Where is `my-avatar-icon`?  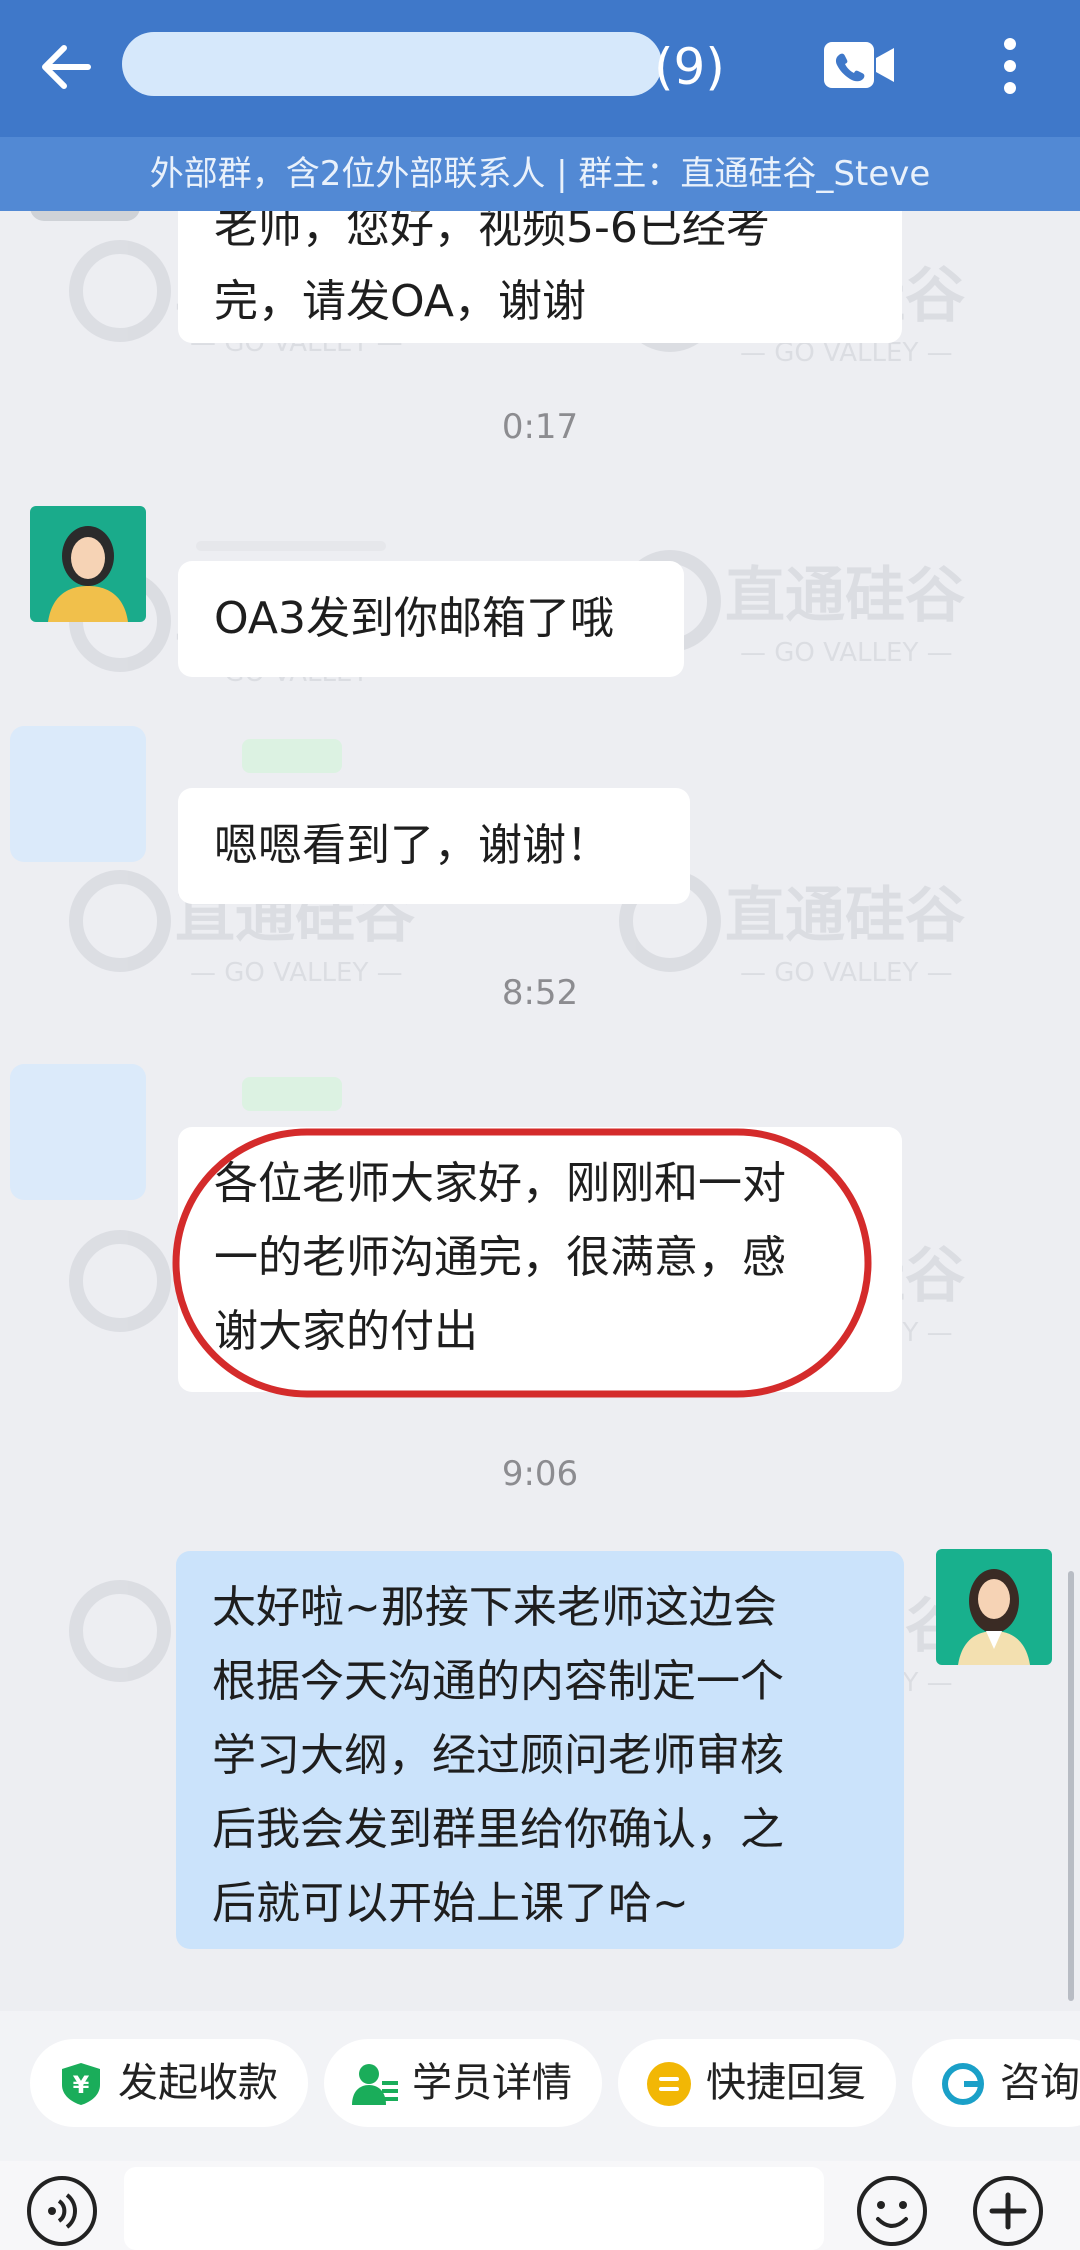 my-avatar-icon is located at coordinates (994, 1607).